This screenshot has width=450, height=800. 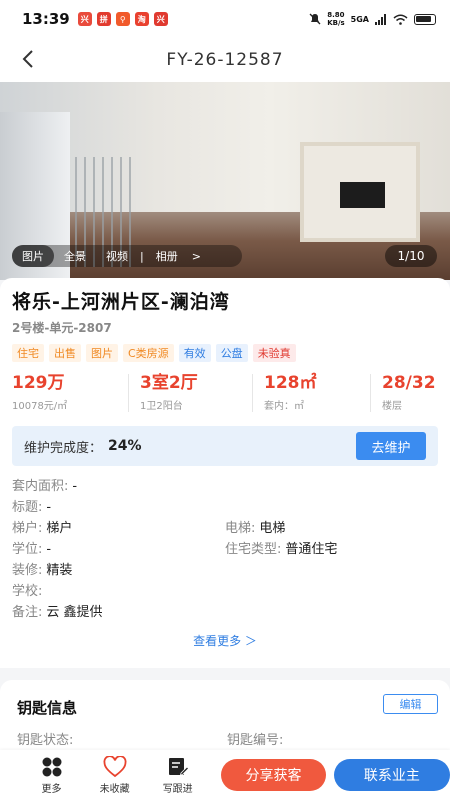 I want to click on more-label: 更多, so click(x=51, y=789).